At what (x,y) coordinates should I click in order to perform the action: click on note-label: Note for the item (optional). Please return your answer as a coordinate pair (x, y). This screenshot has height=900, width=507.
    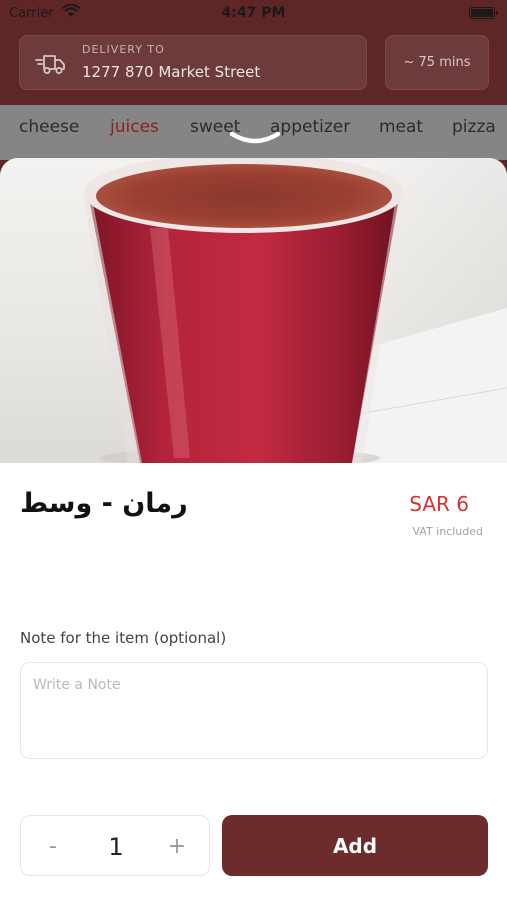
    Looking at the image, I should click on (123, 638).